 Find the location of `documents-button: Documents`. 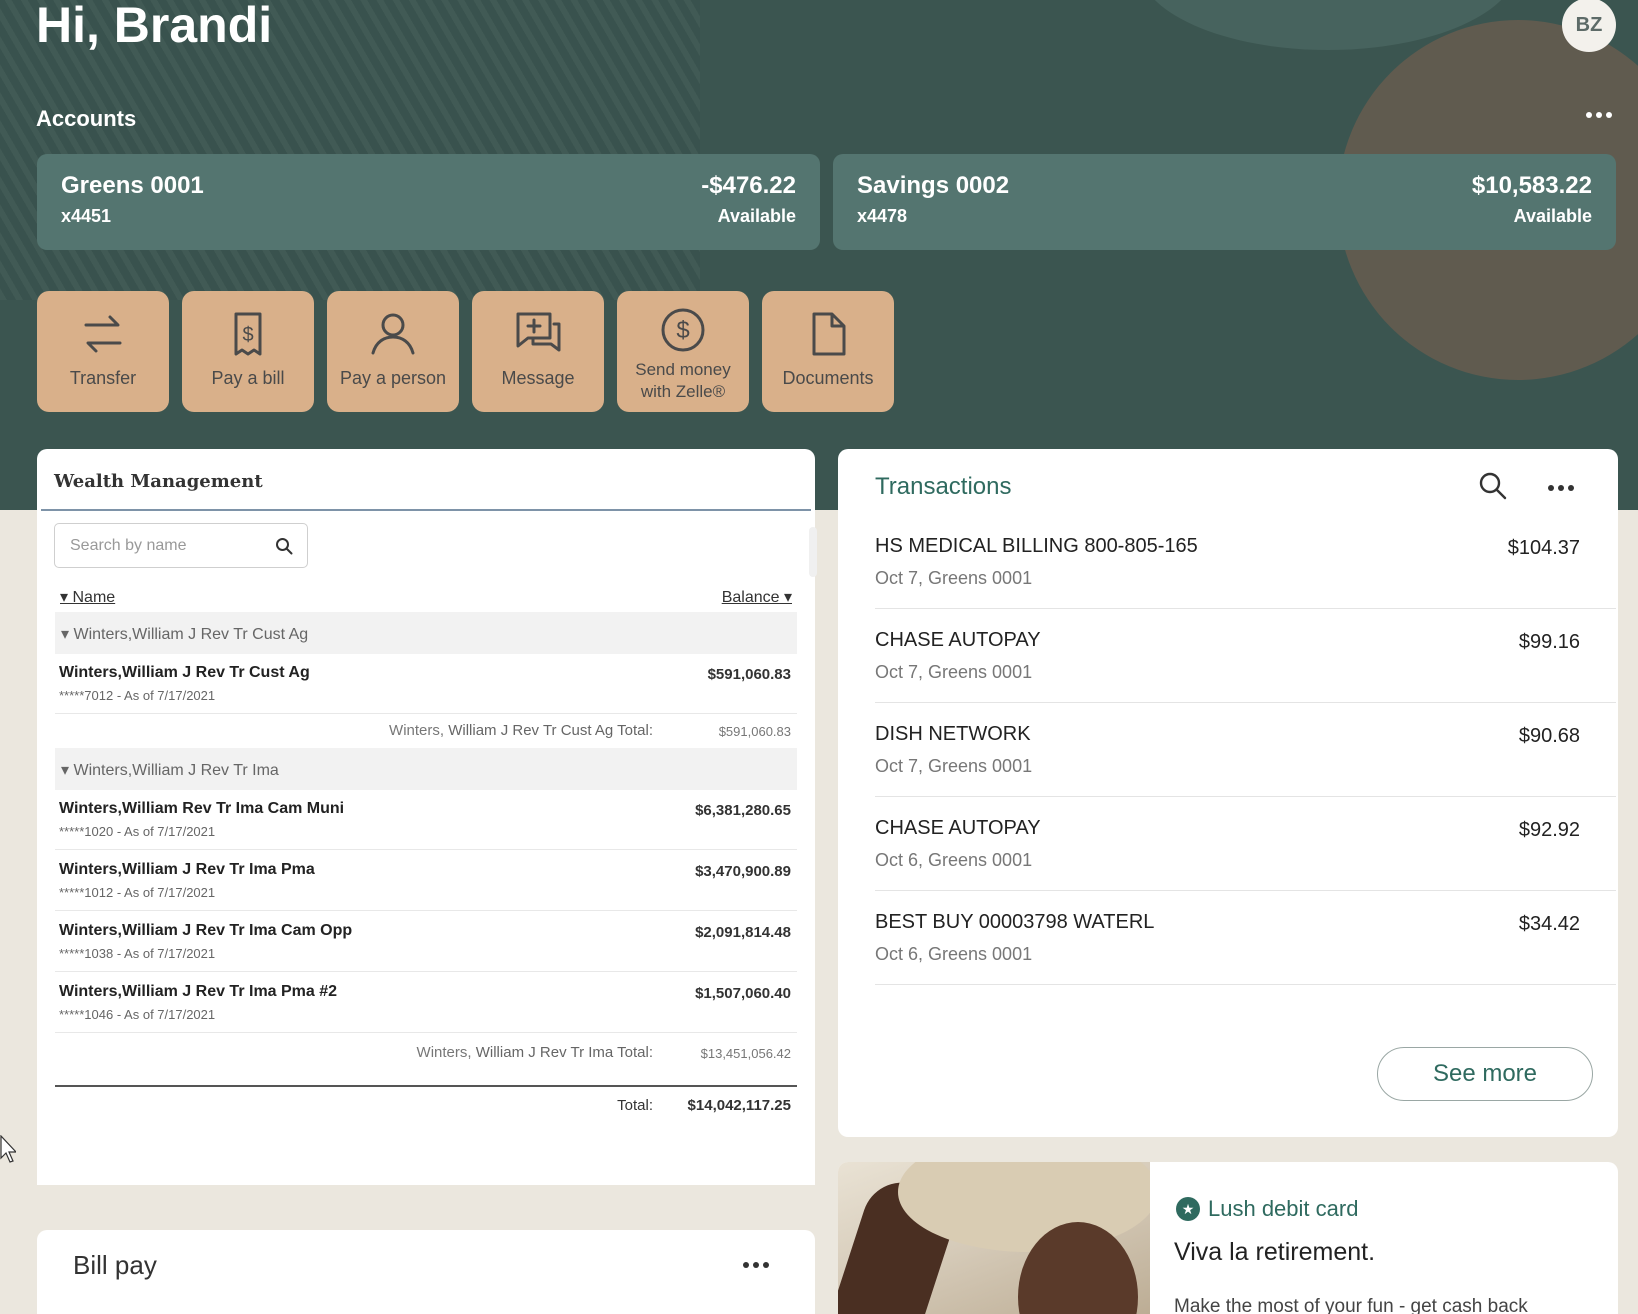

documents-button: Documents is located at coordinates (828, 351).